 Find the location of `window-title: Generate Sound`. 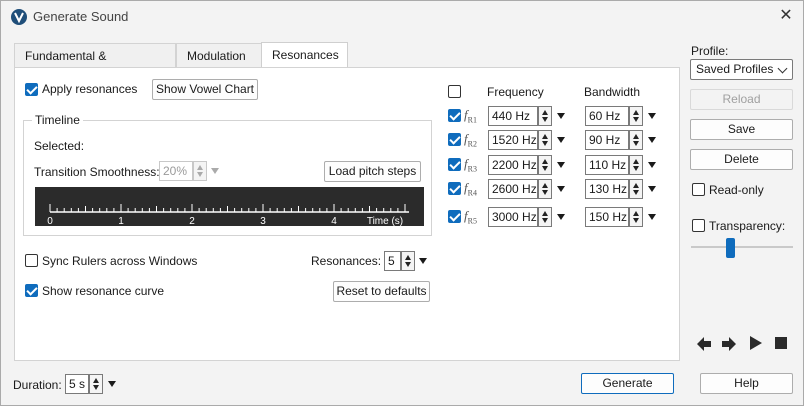

window-title: Generate Sound is located at coordinates (81, 16).